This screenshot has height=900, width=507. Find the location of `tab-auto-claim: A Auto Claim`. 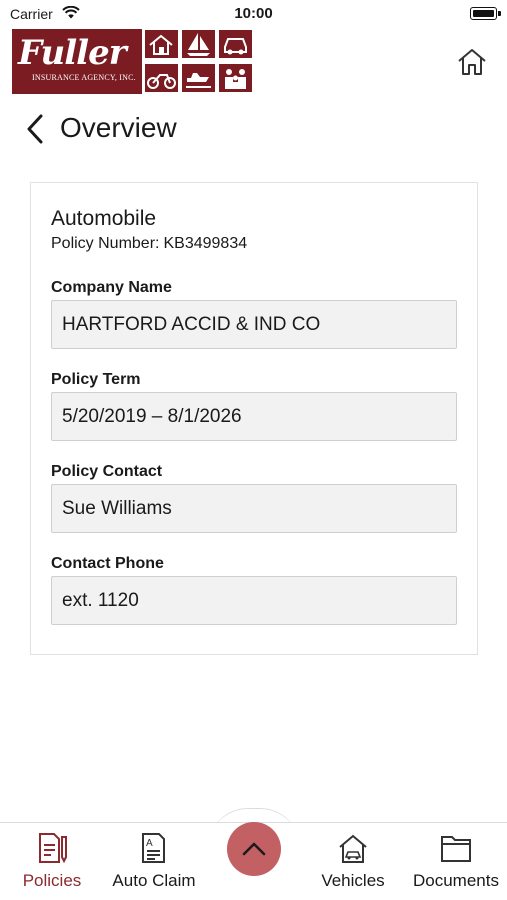

tab-auto-claim: A Auto Claim is located at coordinates (154, 861).